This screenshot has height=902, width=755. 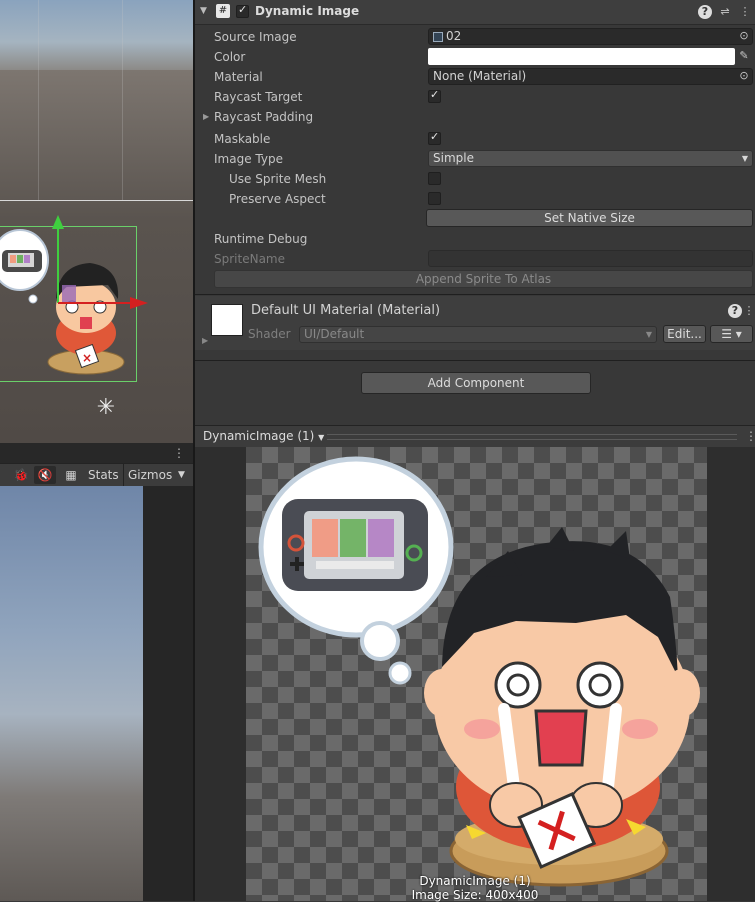 What do you see at coordinates (307, 11) in the screenshot?
I see `component-title: Dynamic Image` at bounding box center [307, 11].